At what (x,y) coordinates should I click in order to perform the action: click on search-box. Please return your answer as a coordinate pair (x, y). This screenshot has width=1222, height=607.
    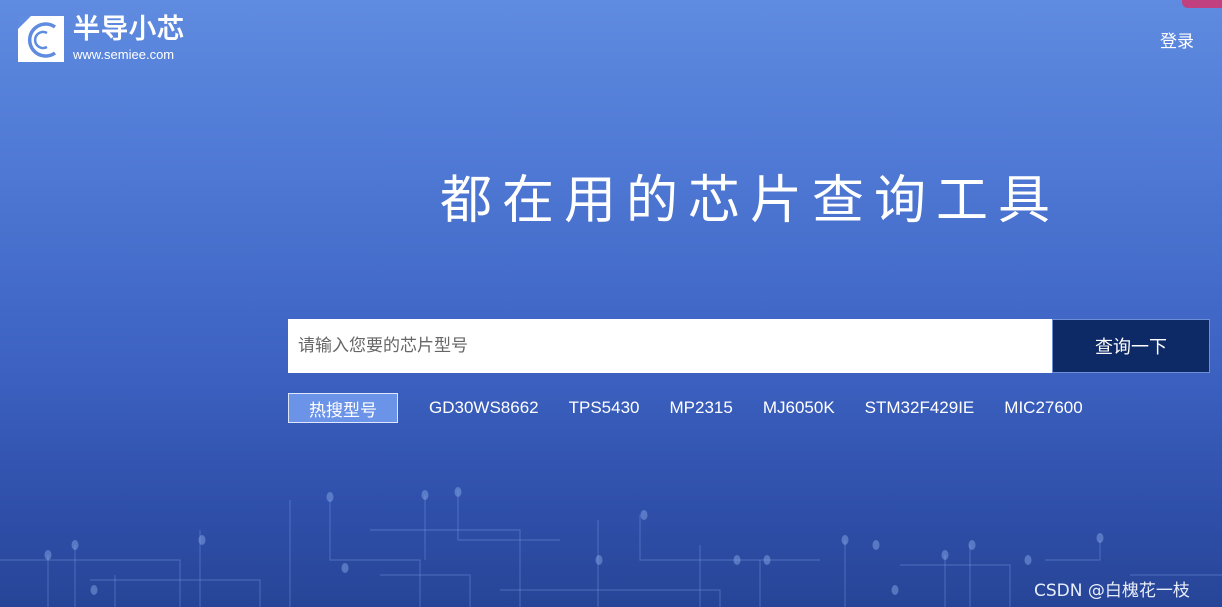
    Looking at the image, I should click on (670, 346).